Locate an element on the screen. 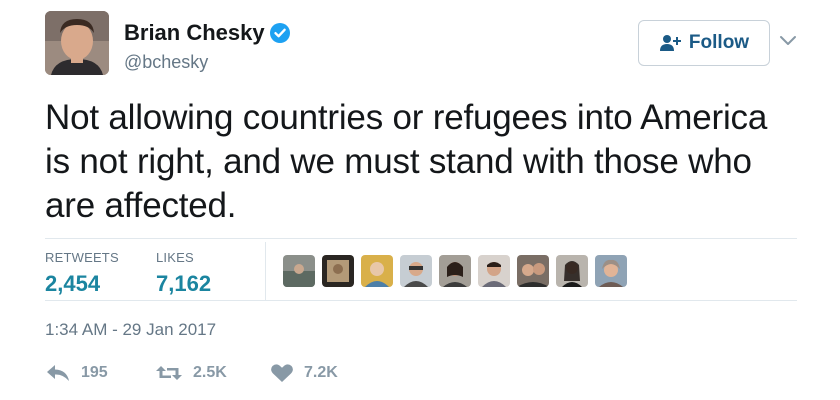  retweets-stat: RETWEETS 2,454 is located at coordinates (82, 273).